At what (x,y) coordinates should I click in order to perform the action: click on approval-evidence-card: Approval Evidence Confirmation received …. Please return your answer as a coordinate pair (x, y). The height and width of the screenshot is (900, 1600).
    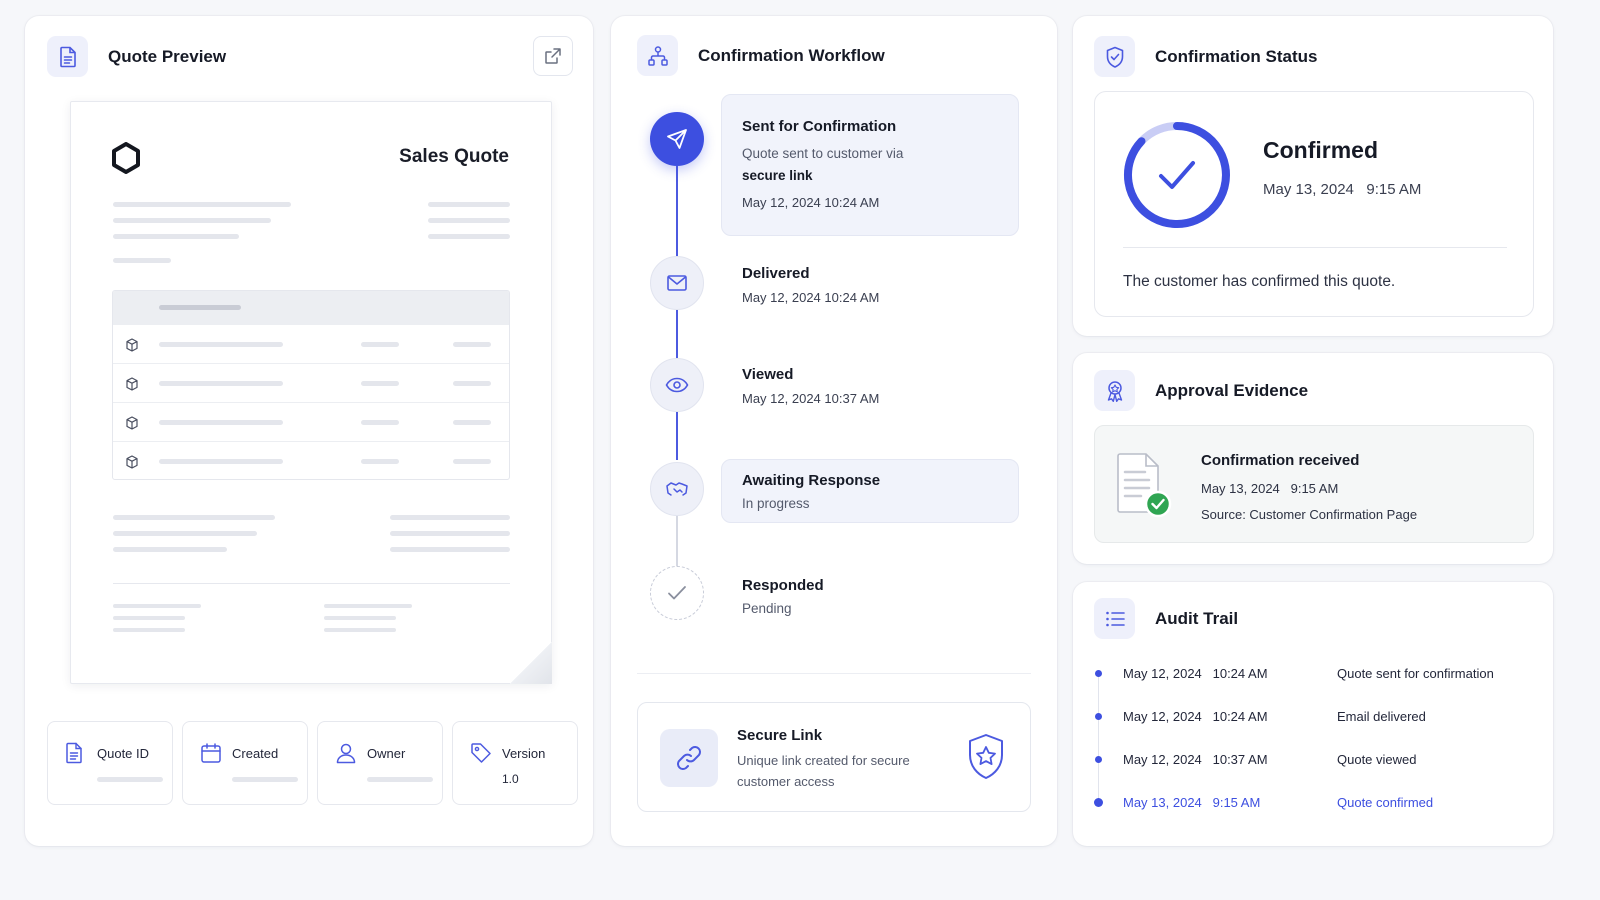
    Looking at the image, I should click on (1313, 458).